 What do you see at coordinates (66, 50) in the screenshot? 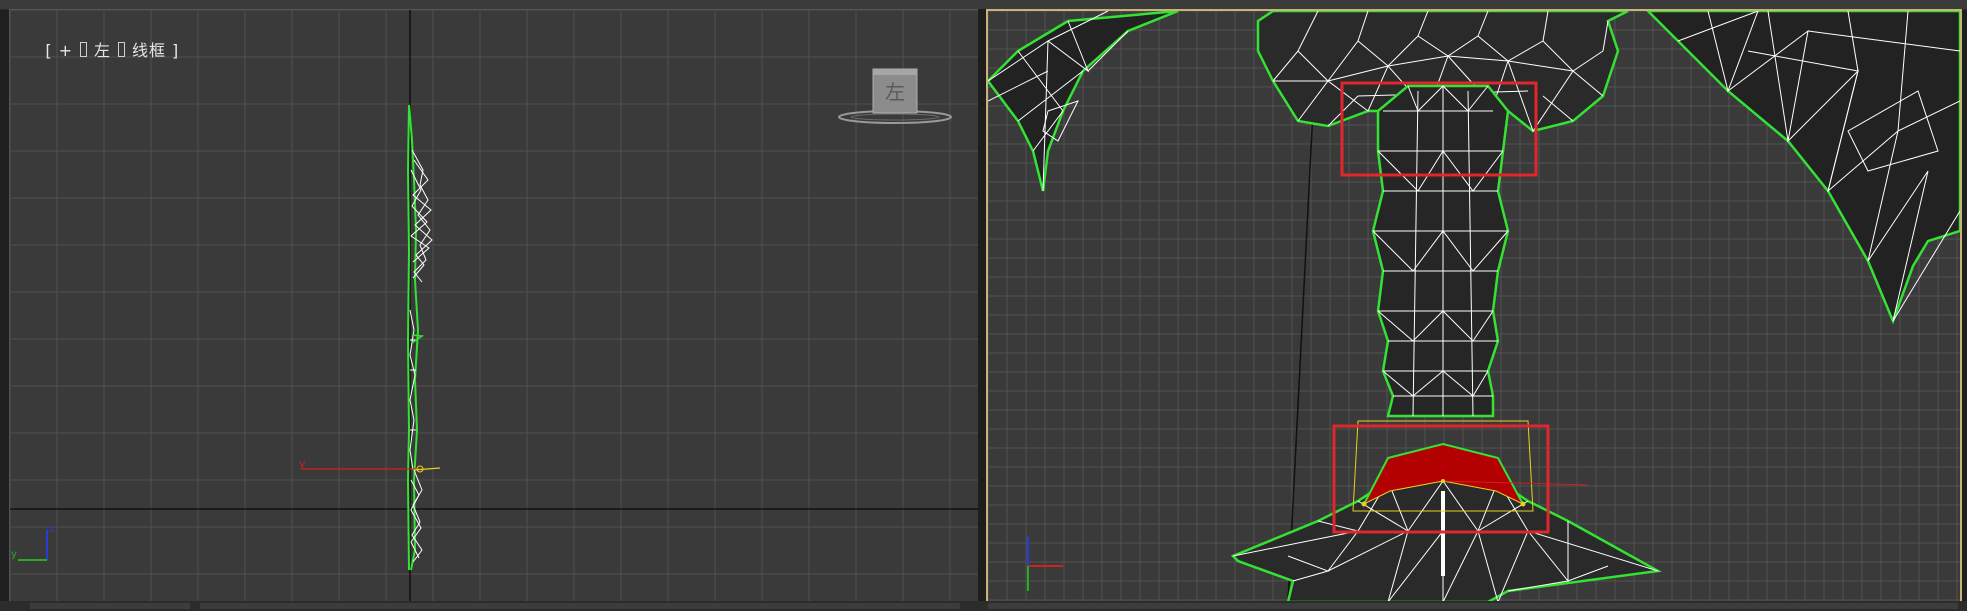
I see `label-plus-menu: +` at bounding box center [66, 50].